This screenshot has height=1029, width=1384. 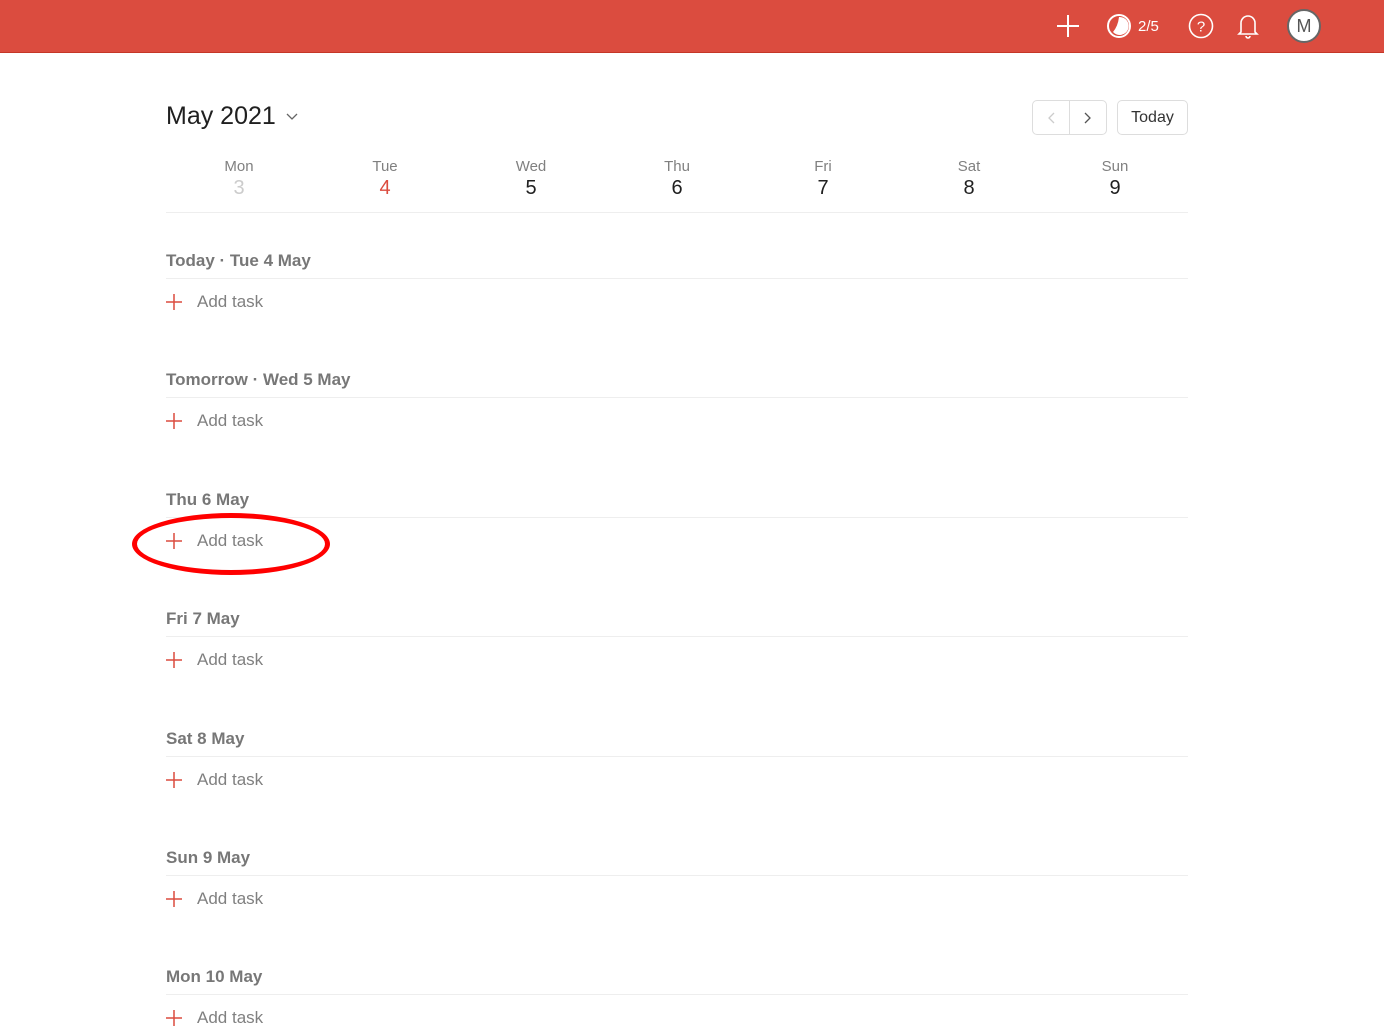 I want to click on help-icon: ?, so click(x=1201, y=26).